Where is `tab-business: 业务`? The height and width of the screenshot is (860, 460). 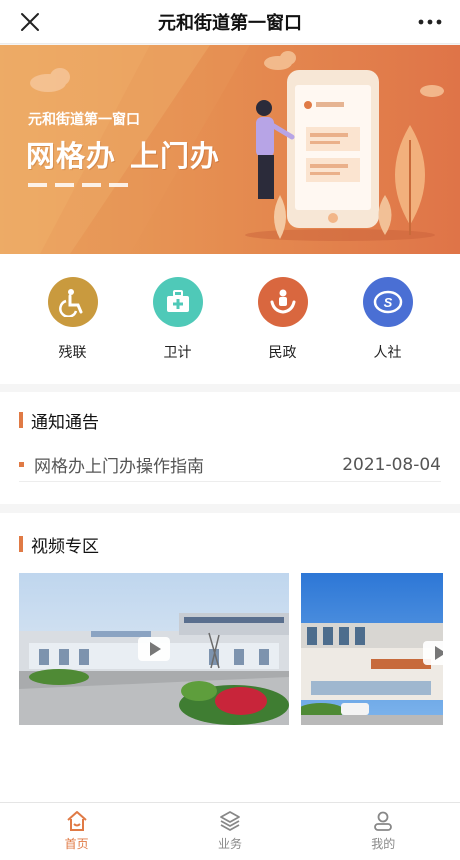 tab-business: 业务 is located at coordinates (230, 831).